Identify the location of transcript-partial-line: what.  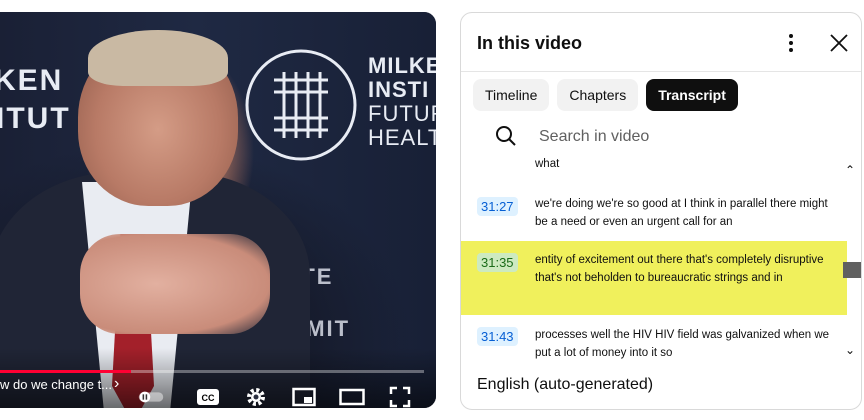
(547, 164).